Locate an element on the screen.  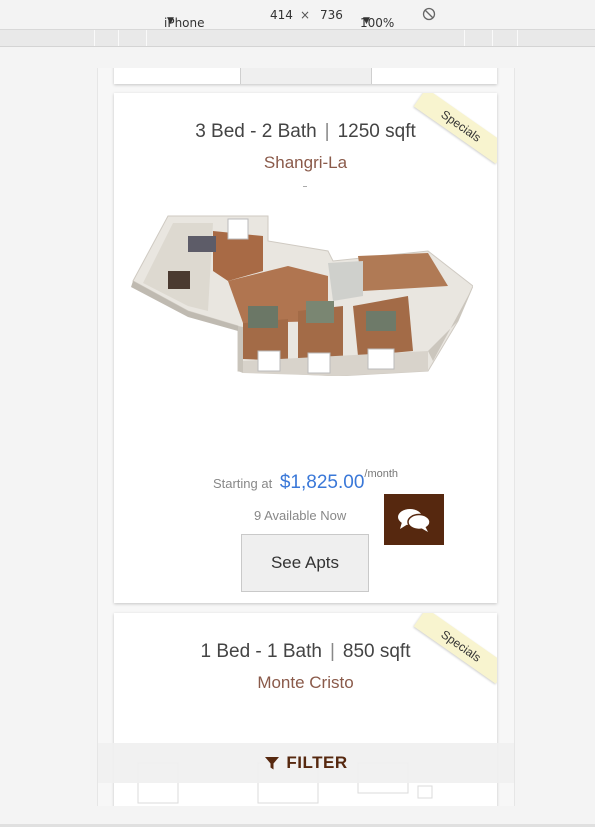
unit-title: 1 Bed - 1 Bath | 850 sqft is located at coordinates (305, 652).